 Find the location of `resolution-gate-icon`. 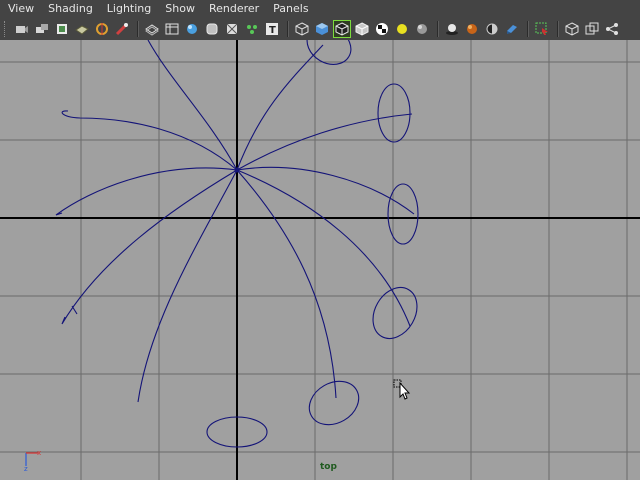

resolution-gate-icon is located at coordinates (122, 29).